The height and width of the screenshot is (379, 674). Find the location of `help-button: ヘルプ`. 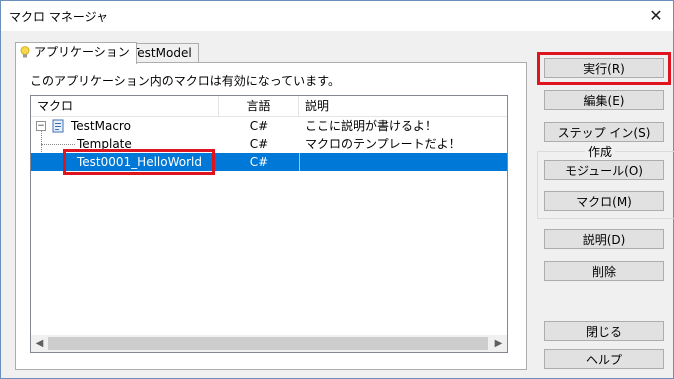

help-button: ヘルプ is located at coordinates (604, 359).